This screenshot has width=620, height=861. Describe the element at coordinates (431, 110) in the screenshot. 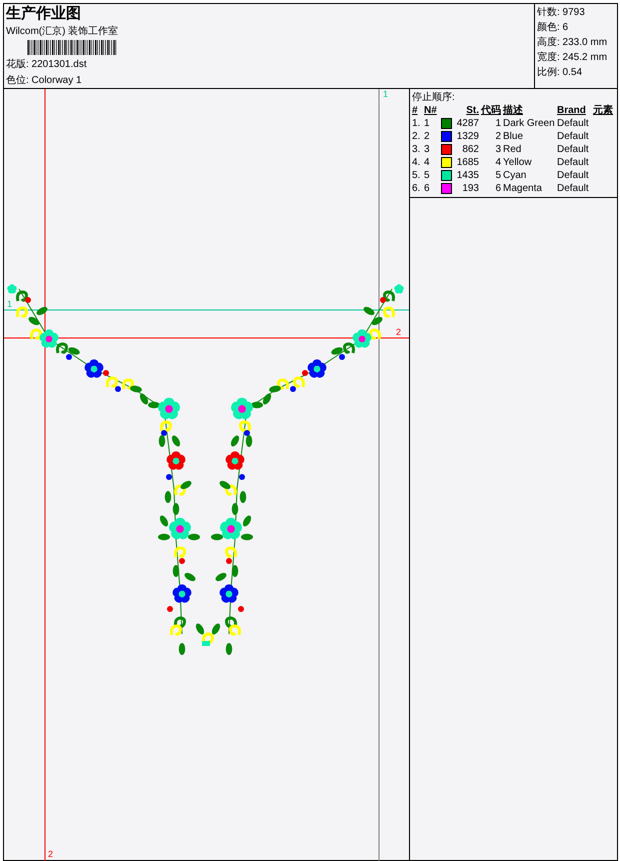

I see `column-header: N#` at that location.